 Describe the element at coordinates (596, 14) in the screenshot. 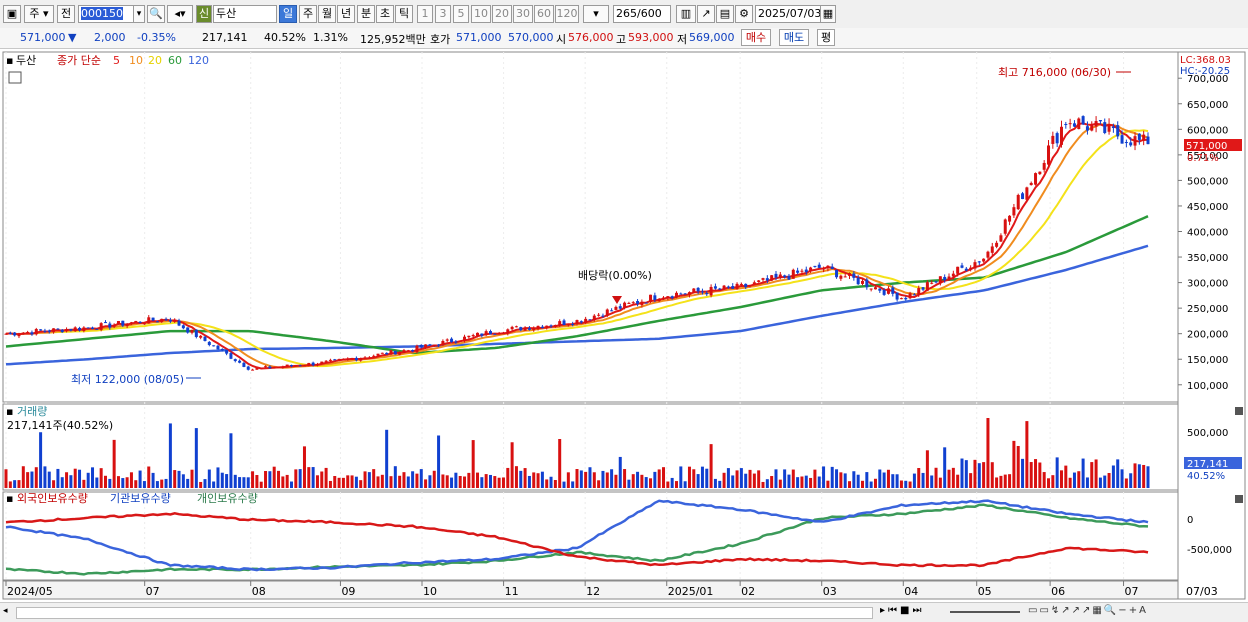

I see `minute-select: ▾` at that location.